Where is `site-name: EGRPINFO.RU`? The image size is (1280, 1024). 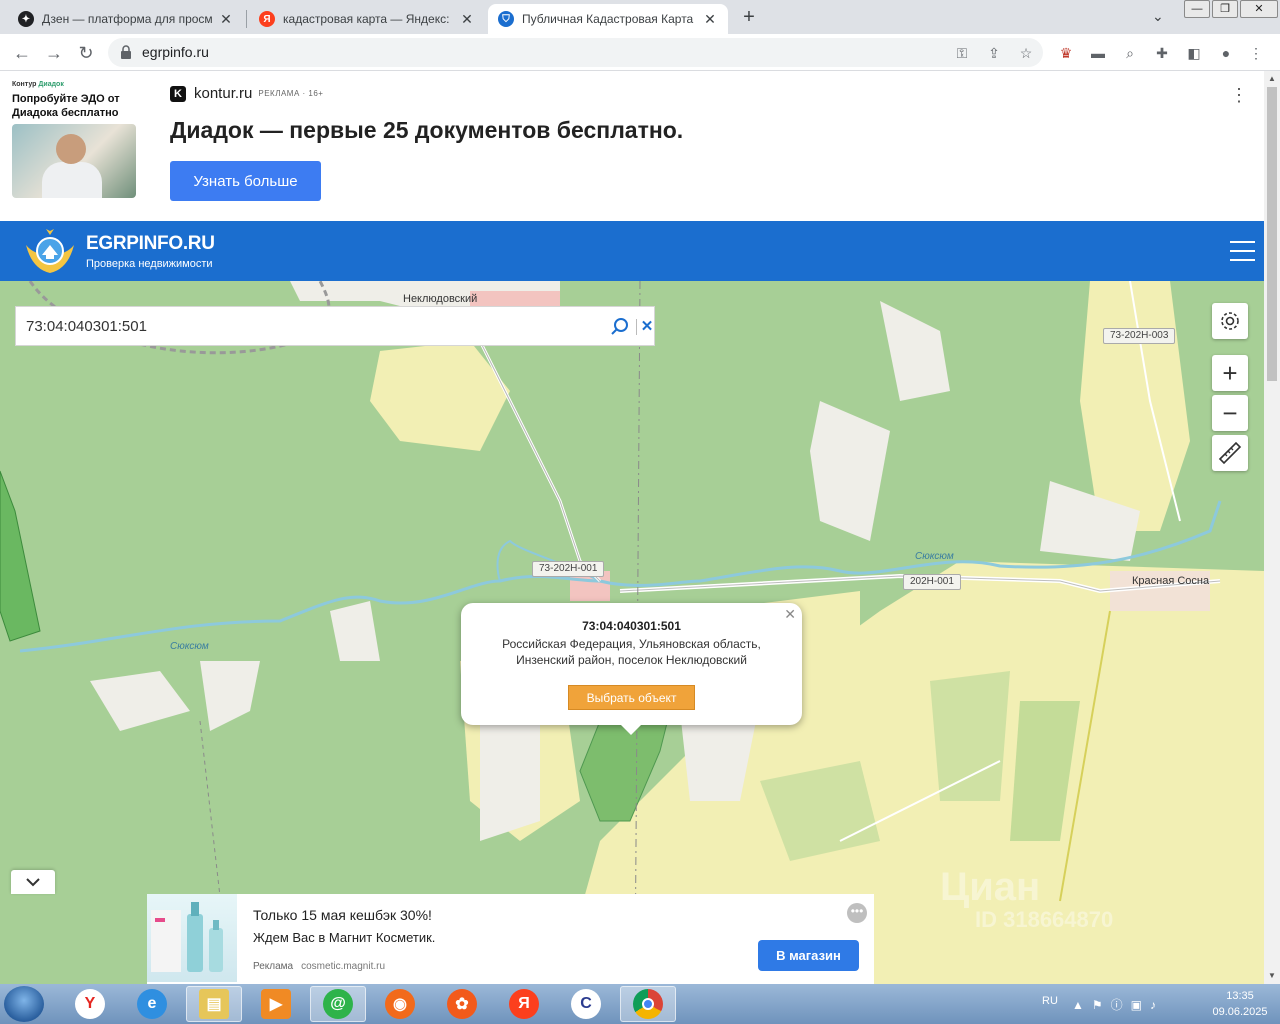 site-name: EGRPINFO.RU is located at coordinates (150, 244).